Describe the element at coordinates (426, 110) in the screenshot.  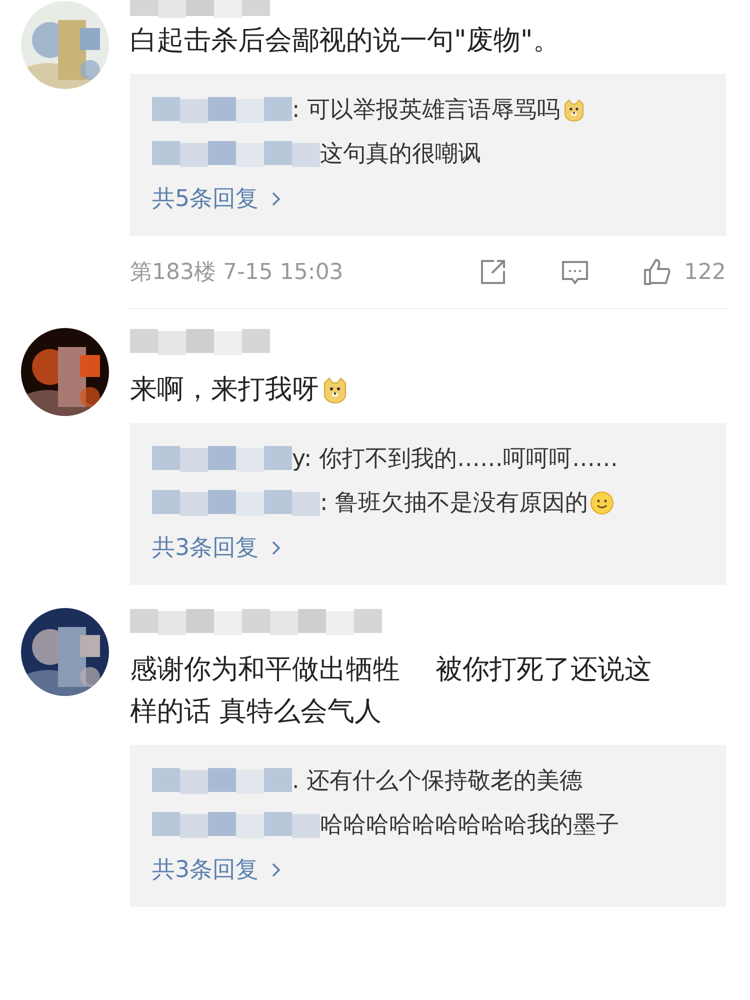
I see `reply-text: : 可以举报英雄言语辱骂吗` at that location.